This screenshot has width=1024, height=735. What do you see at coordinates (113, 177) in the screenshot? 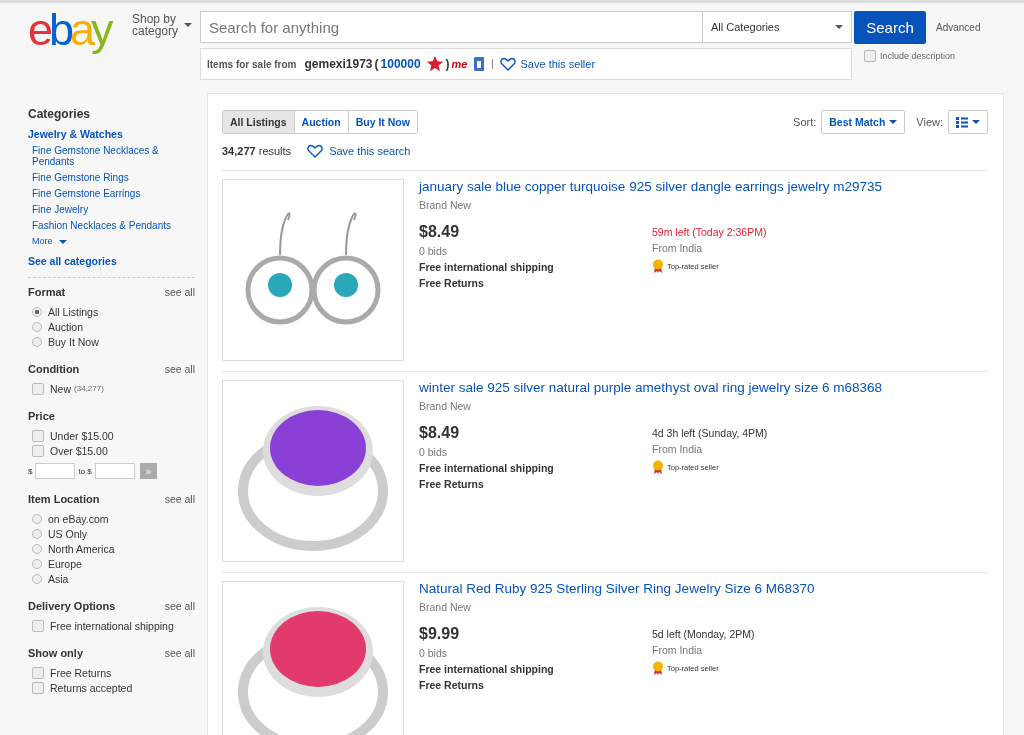
I see `category-link: Fine Gemstone Rings` at bounding box center [113, 177].